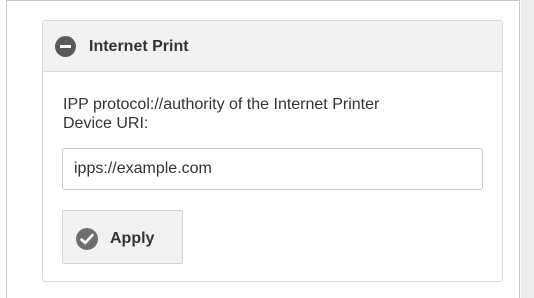 Image resolution: width=534 pixels, height=298 pixels. I want to click on device-uri-label-line2: Device URI:, so click(106, 123).